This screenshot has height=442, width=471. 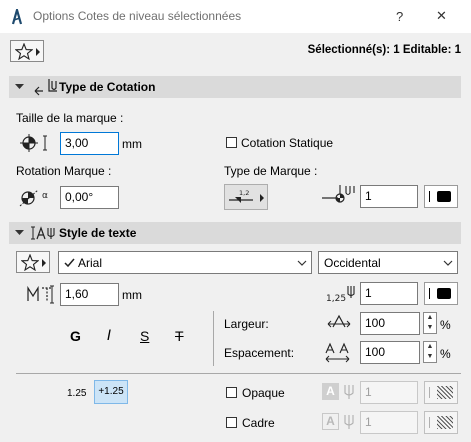 I want to click on text-size-input: 1,60, so click(x=89, y=294).